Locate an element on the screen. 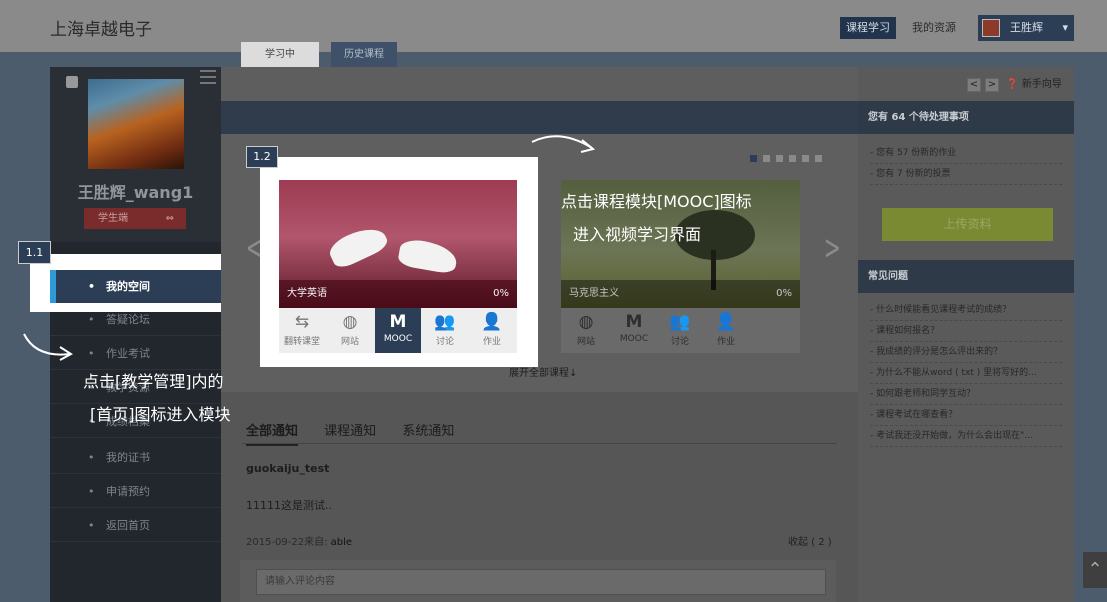  step-badge: 1.1 is located at coordinates (34, 252).